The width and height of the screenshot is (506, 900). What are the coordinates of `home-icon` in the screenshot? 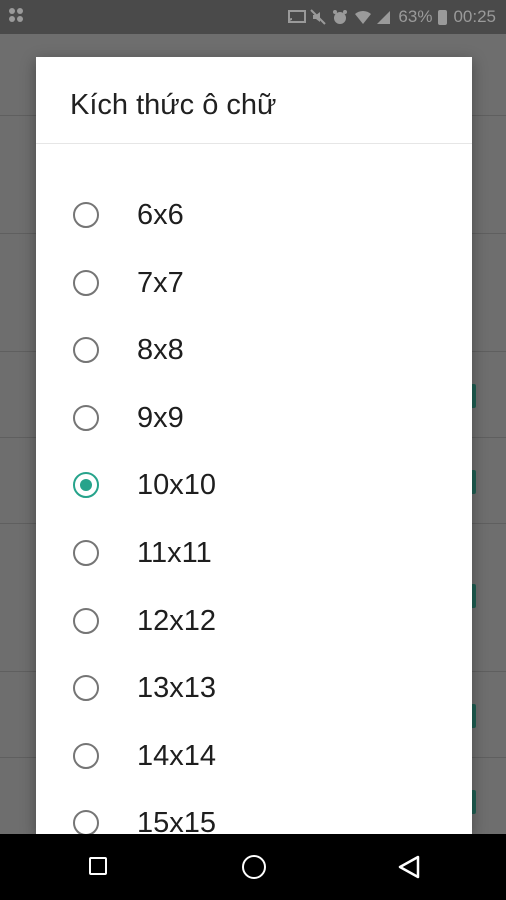 It's located at (254, 867).